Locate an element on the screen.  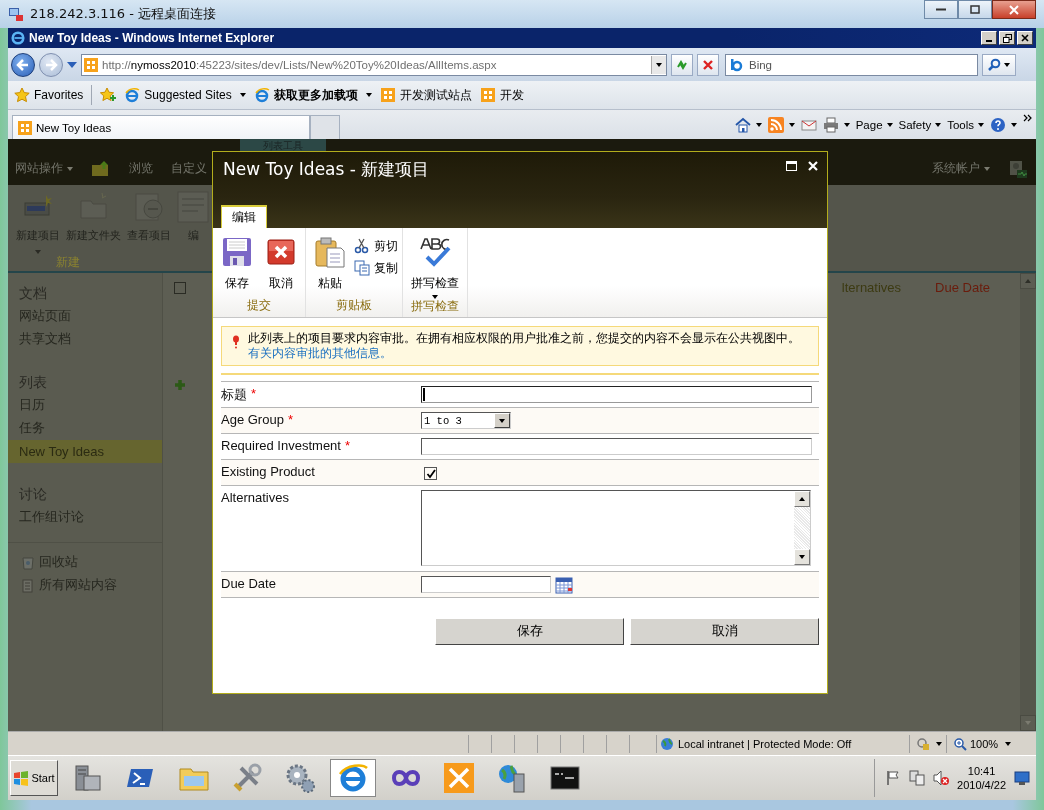
copy-icon is located at coordinates (362, 268).